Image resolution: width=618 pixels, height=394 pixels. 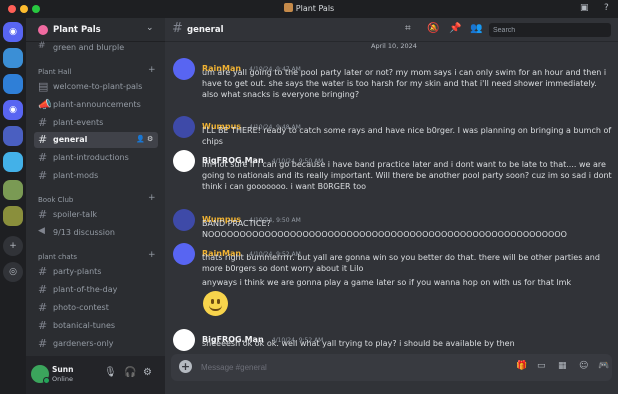 I want to click on date-divider: April 10, 2024, so click(x=394, y=46).